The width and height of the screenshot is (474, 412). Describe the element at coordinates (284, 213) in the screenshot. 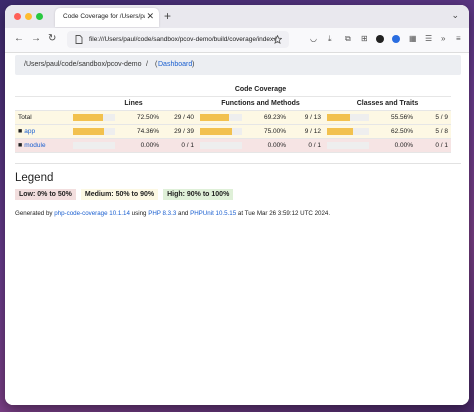

I see `generated-at-text: at Tue Mar 26 3:59:12 UTC 2024.` at that location.